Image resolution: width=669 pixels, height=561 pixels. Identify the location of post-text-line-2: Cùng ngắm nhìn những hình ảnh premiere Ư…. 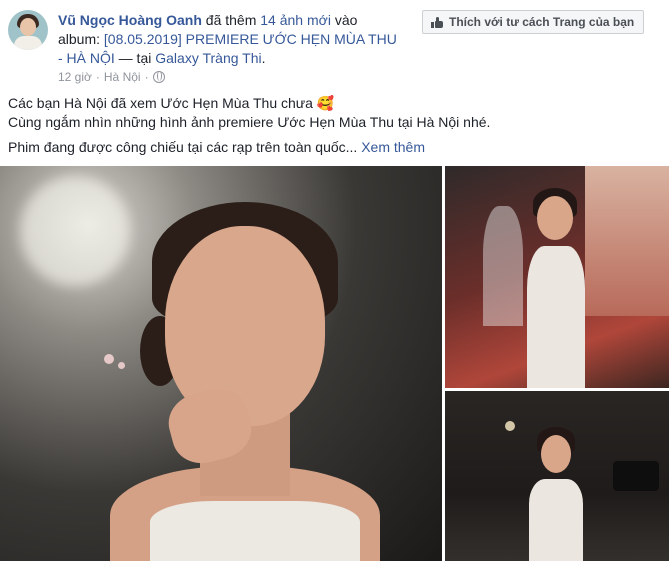
(249, 122).